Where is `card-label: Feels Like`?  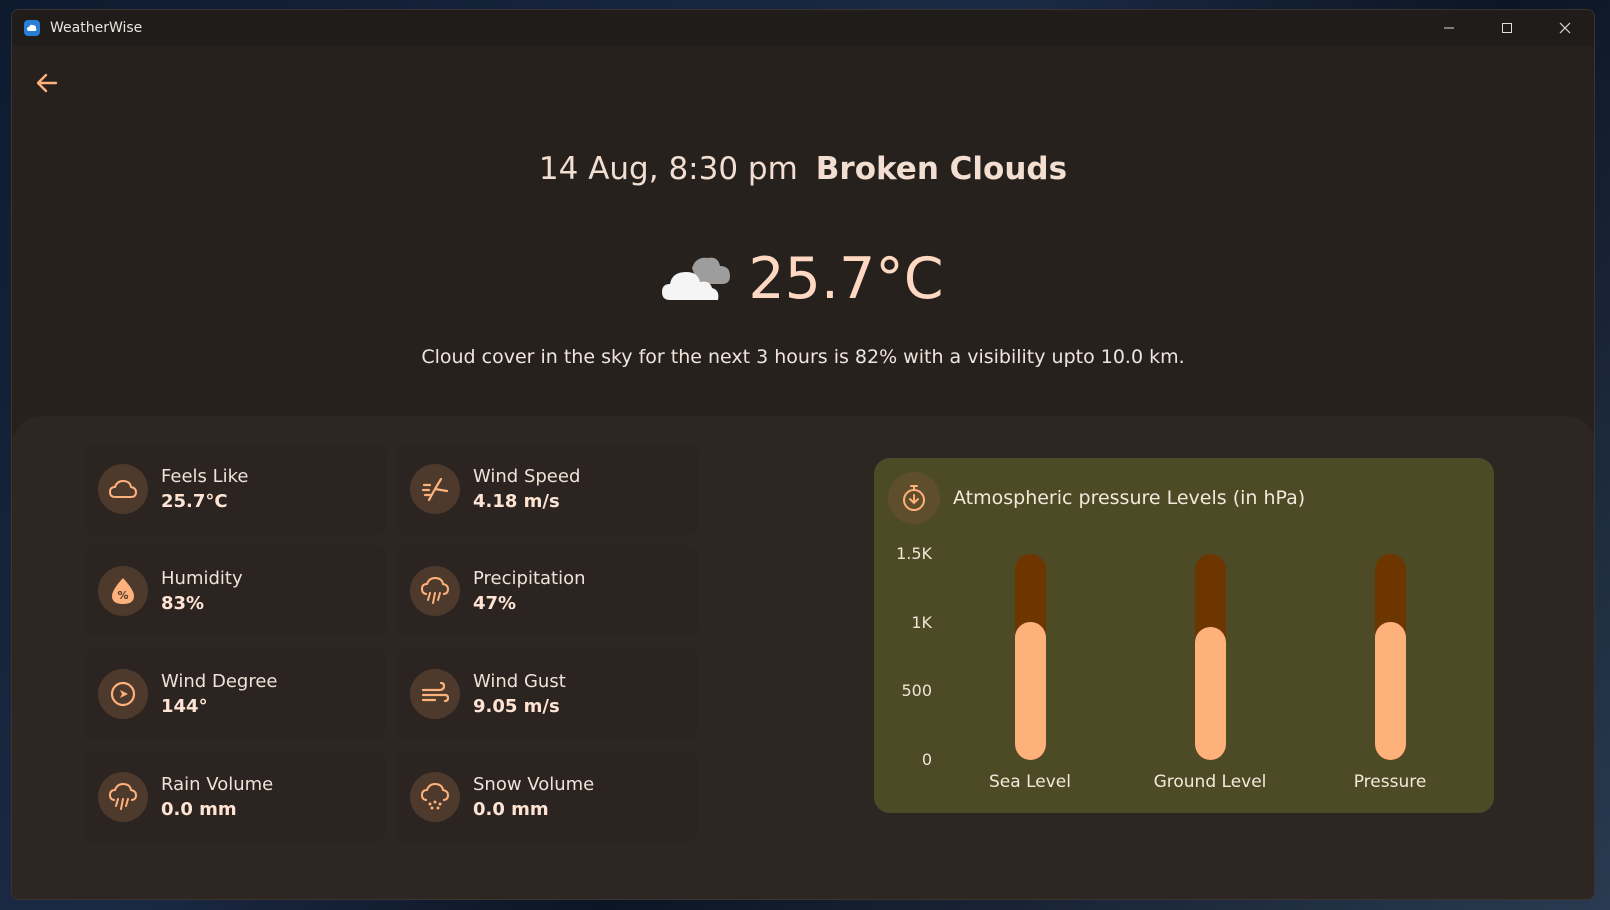 card-label: Feels Like is located at coordinates (205, 476).